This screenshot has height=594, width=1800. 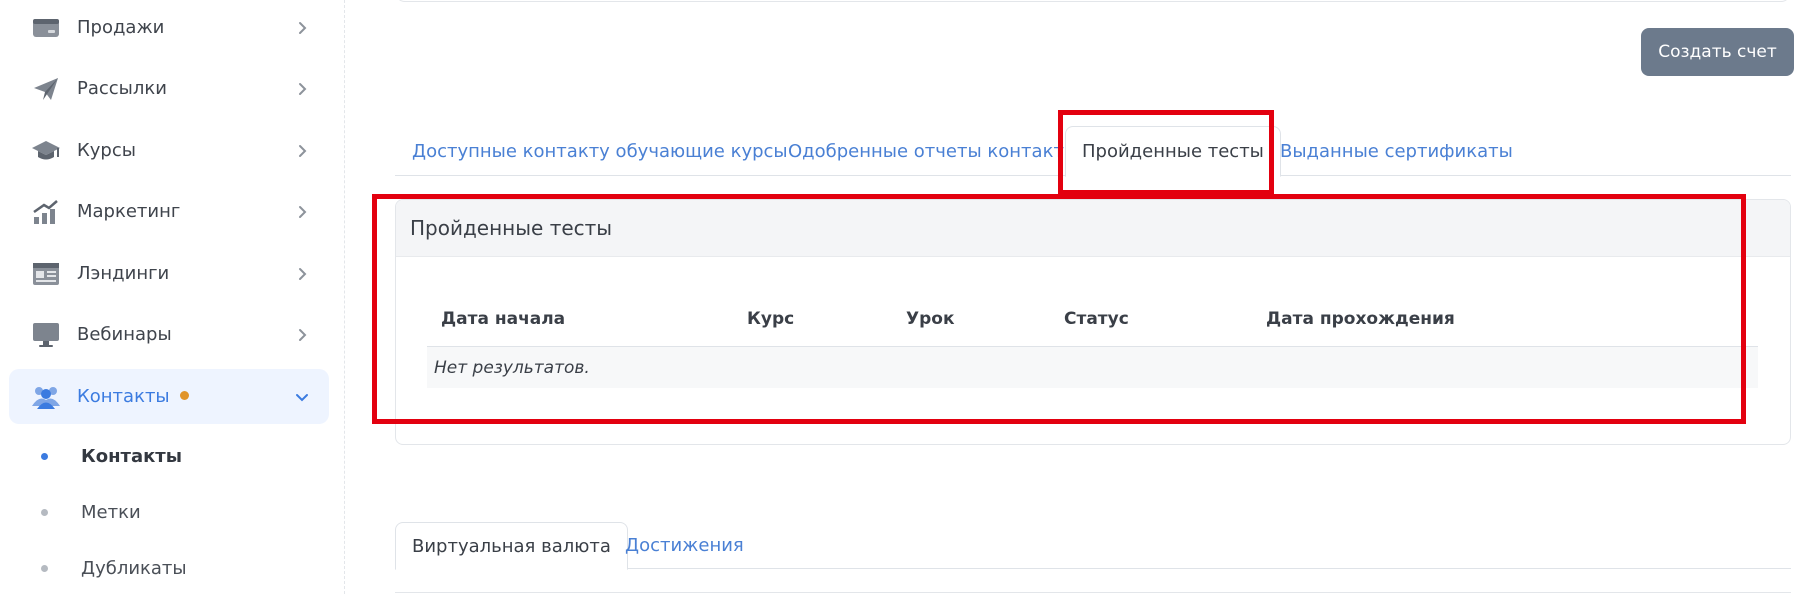 I want to click on sidebar-subitem-label: Дубликаты, so click(x=134, y=568).